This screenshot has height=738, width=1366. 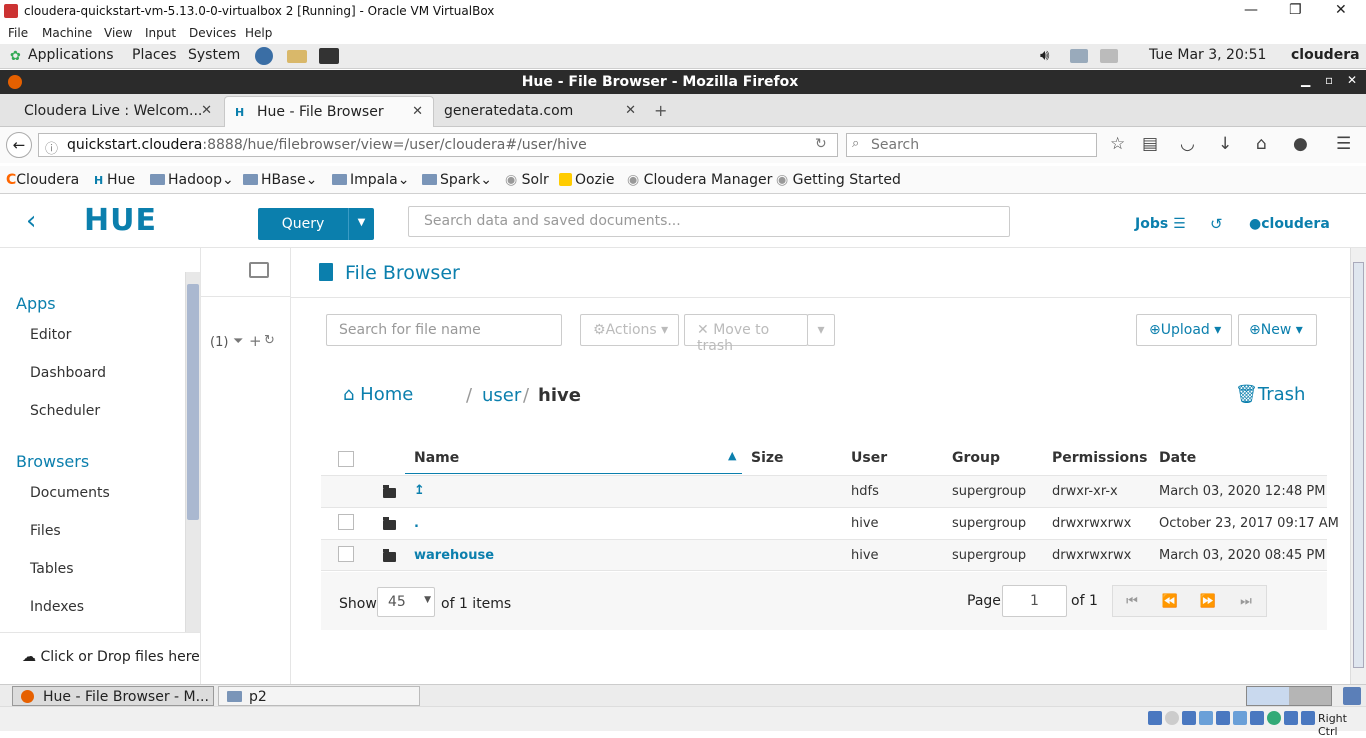 I want to click on mail-icon, so click(x=297, y=56).